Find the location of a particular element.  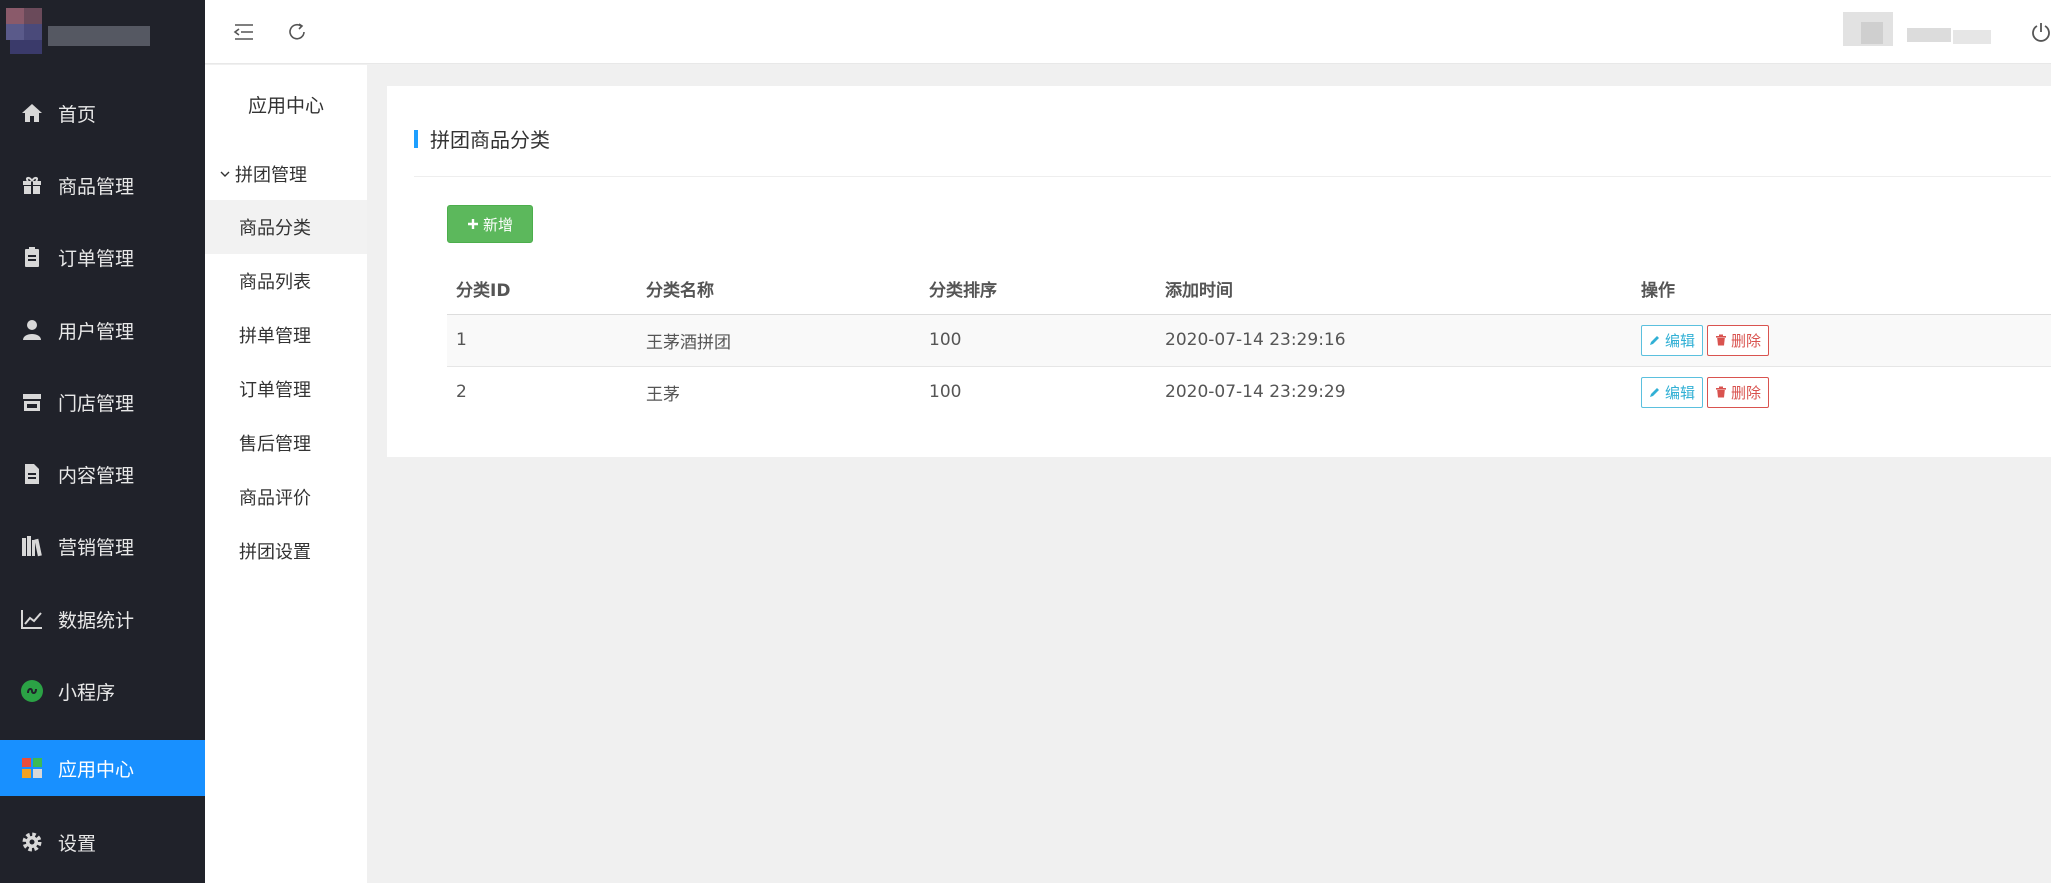

store-icon is located at coordinates (29, 402).